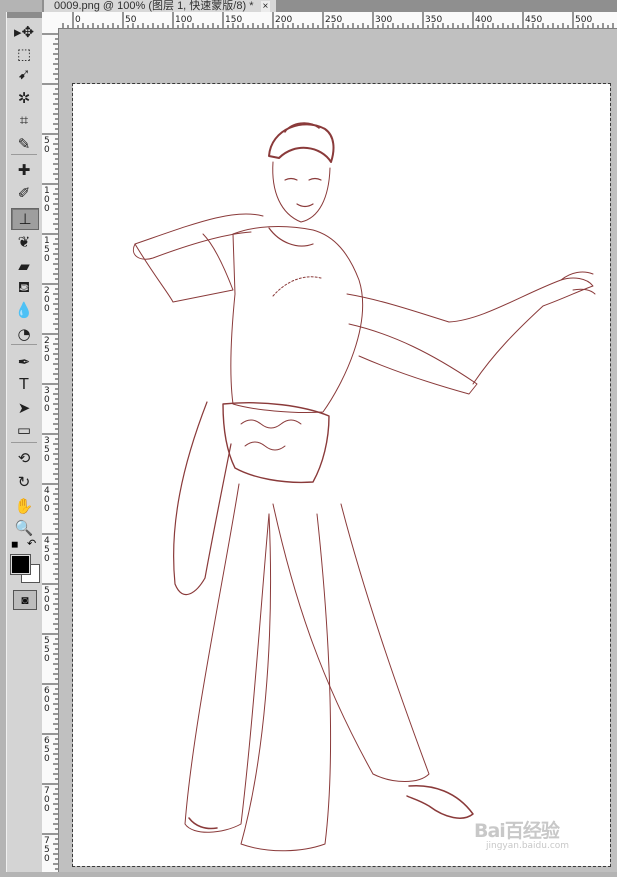 This screenshot has height=877, width=617. I want to click on ruler-label: 750, so click(47, 850).